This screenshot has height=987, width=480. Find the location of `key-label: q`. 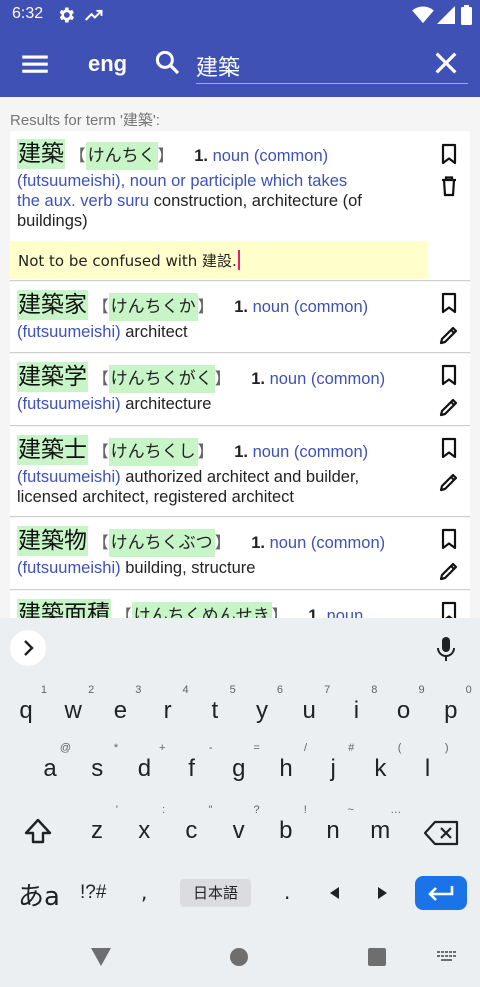

key-label: q is located at coordinates (26, 710).